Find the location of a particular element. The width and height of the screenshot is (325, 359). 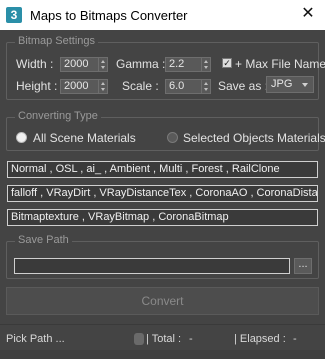

selected-objects-materials-radio is located at coordinates (172, 137).